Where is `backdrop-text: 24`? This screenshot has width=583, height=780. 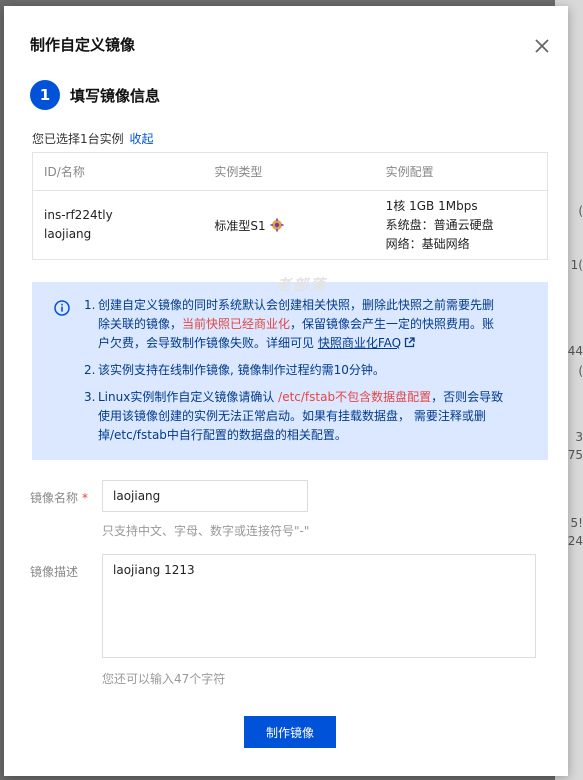 backdrop-text: 24 is located at coordinates (575, 541).